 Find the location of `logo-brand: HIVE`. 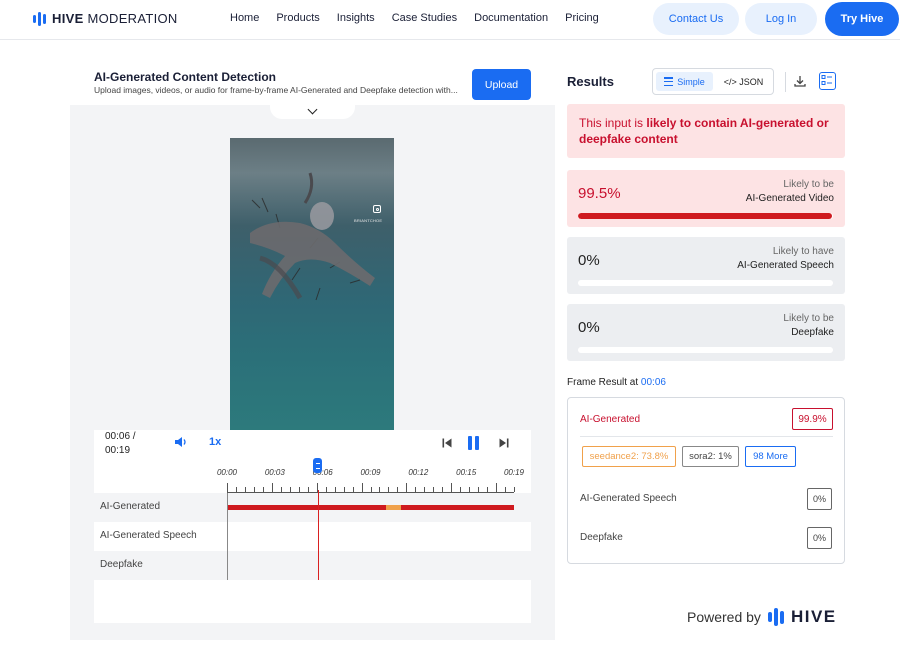

logo-brand: HIVE is located at coordinates (68, 18).